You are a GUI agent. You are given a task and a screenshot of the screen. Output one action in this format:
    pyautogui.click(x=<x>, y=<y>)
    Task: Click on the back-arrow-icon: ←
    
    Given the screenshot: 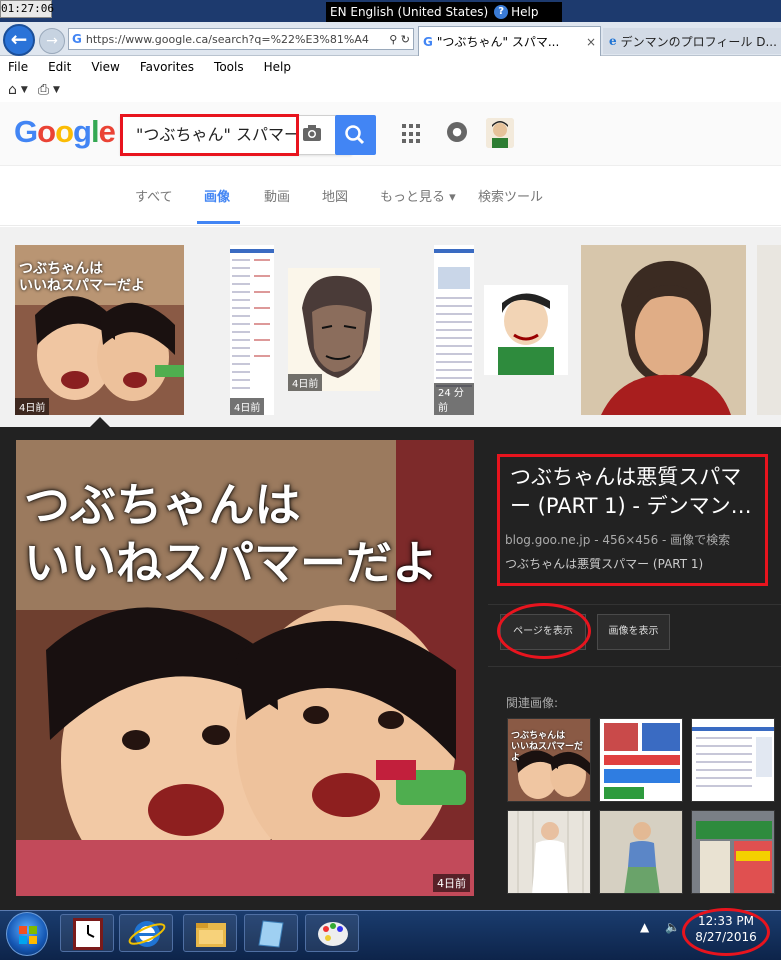 What is the action you would take?
    pyautogui.click(x=19, y=40)
    